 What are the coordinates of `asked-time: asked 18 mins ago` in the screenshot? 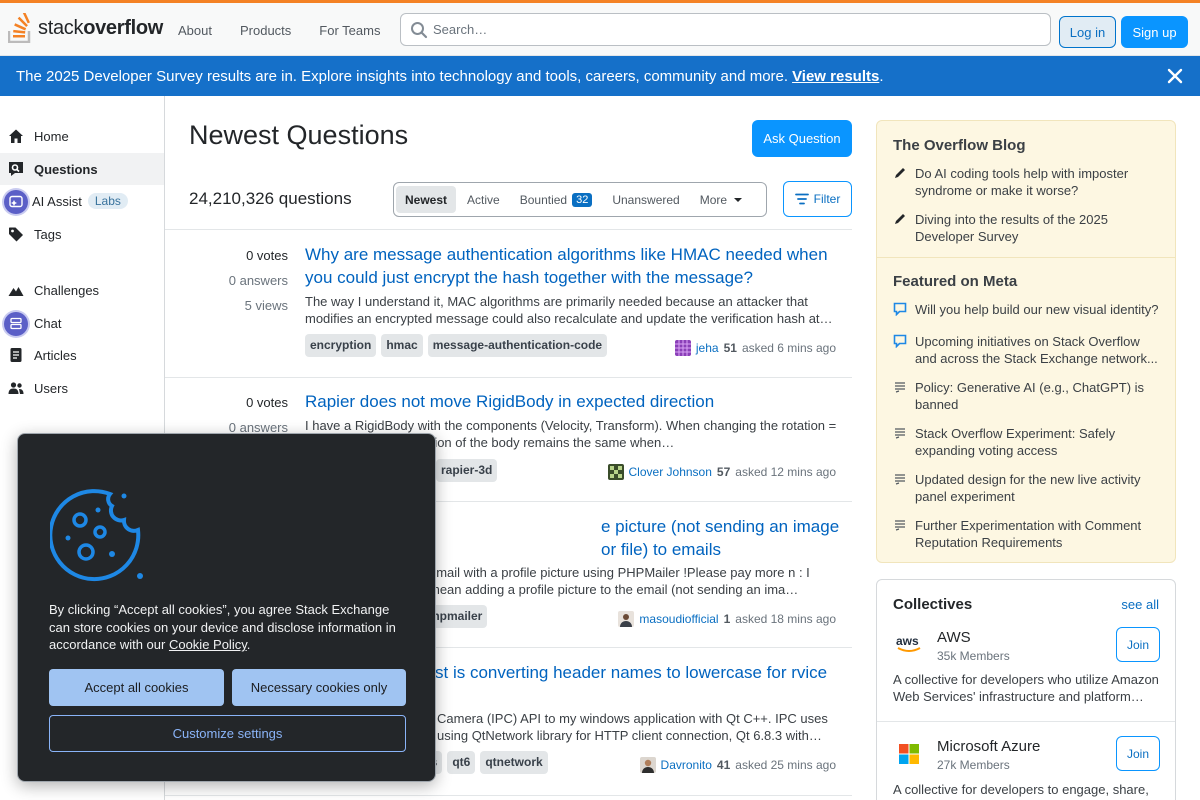 It's located at (785, 619).